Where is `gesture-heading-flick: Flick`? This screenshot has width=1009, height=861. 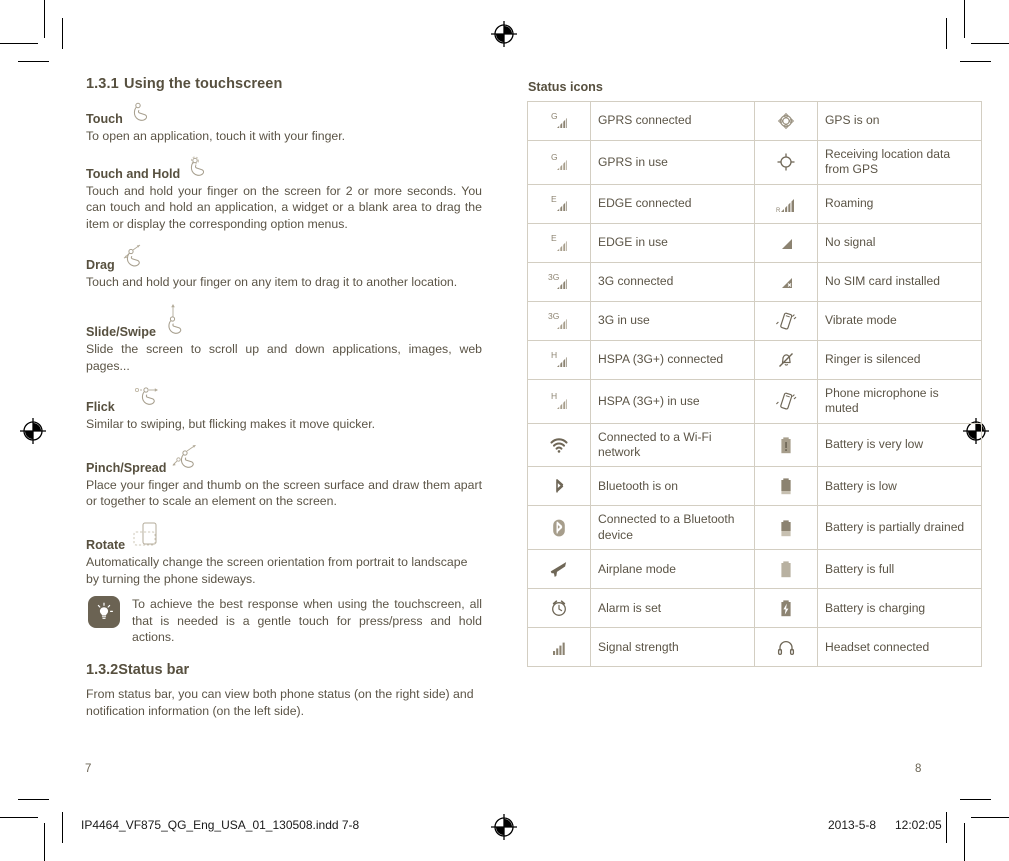
gesture-heading-flick: Flick is located at coordinates (284, 399).